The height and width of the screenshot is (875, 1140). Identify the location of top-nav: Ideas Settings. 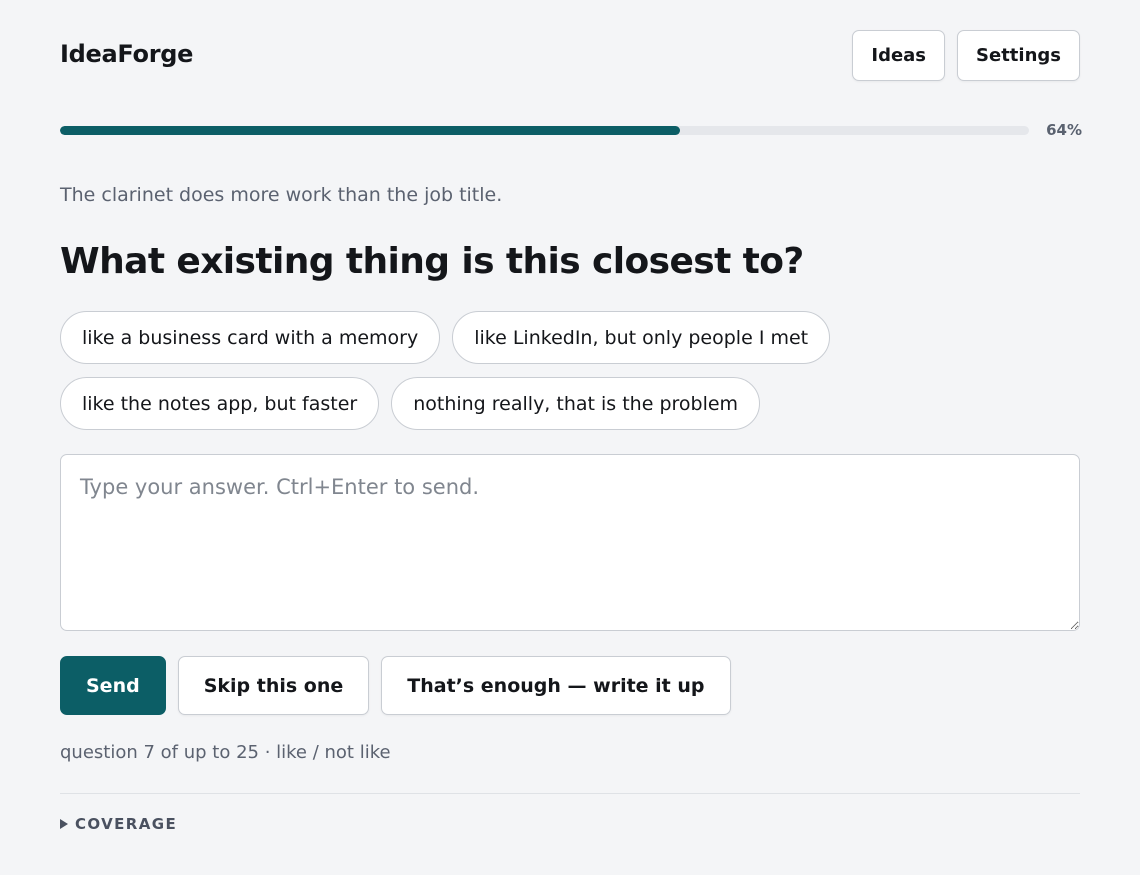
(966, 55).